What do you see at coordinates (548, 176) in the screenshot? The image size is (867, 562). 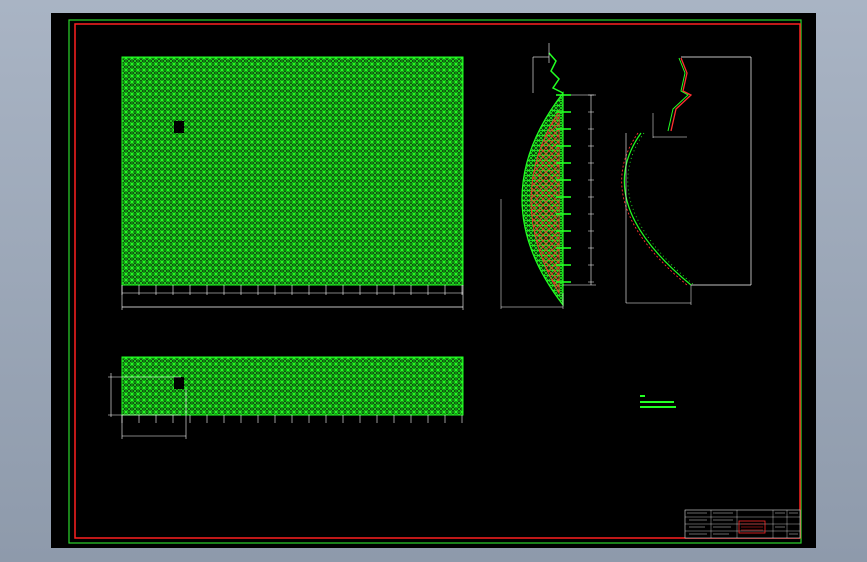 I see `section-view` at bounding box center [548, 176].